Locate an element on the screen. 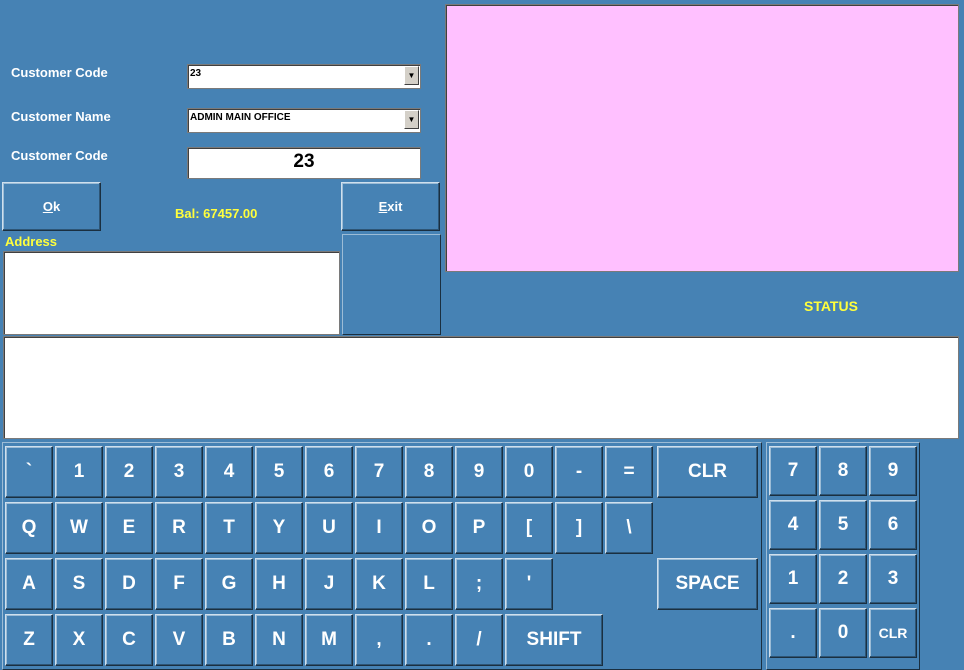 The image size is (964, 670). customer-code-value: 23 is located at coordinates (196, 73).